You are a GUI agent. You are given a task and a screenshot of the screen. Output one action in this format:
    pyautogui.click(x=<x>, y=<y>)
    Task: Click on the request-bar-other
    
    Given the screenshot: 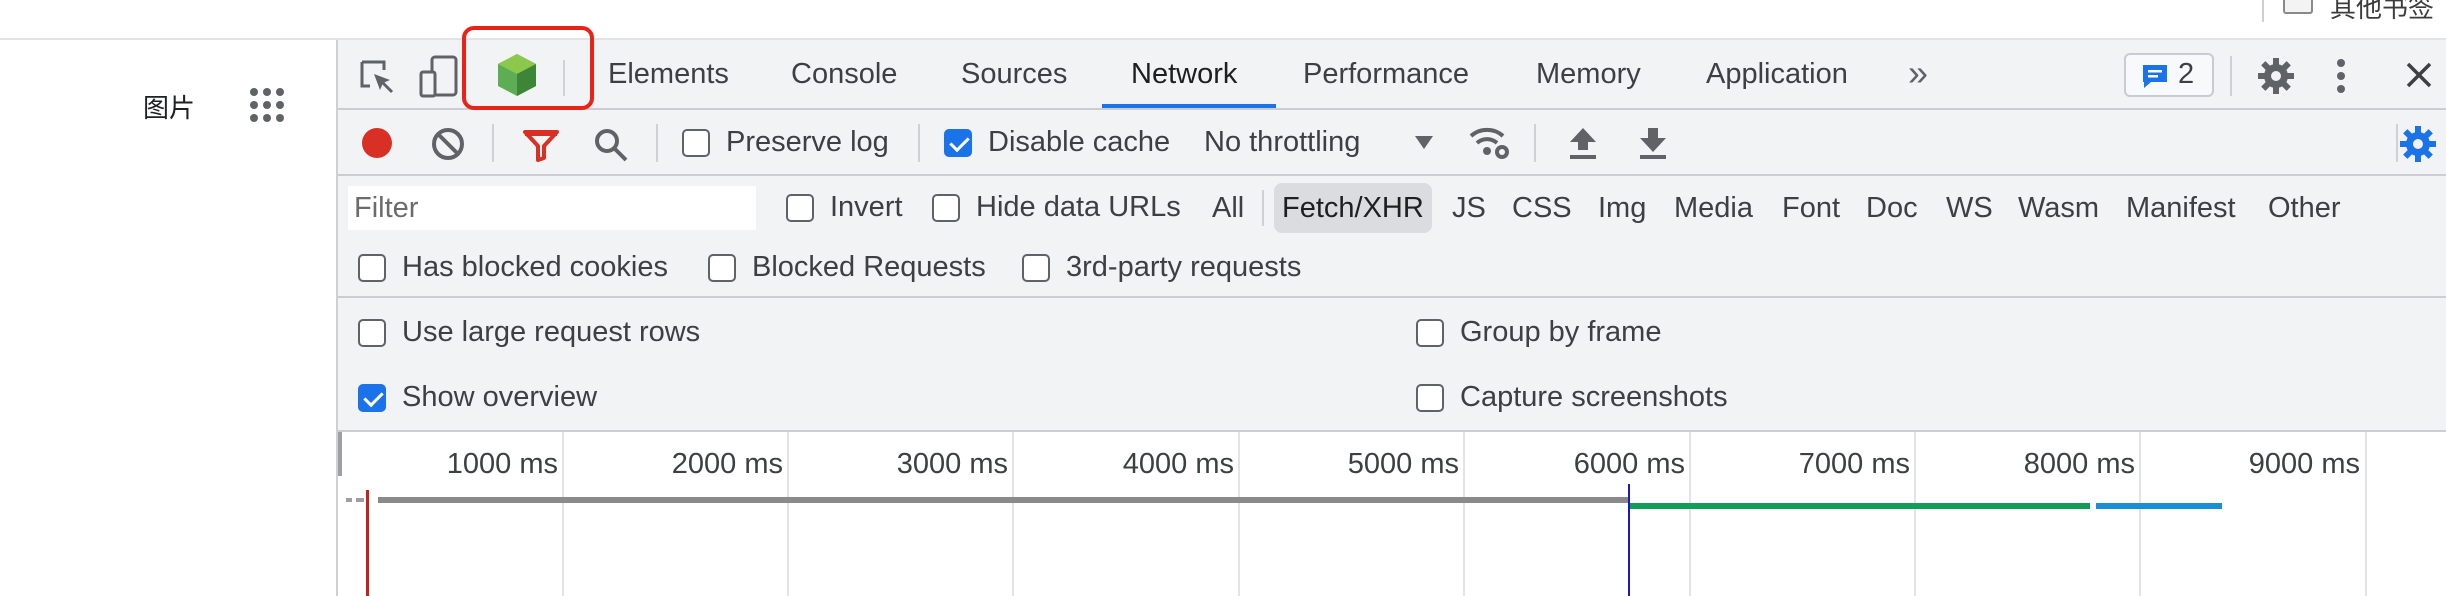 What is the action you would take?
    pyautogui.click(x=2159, y=506)
    